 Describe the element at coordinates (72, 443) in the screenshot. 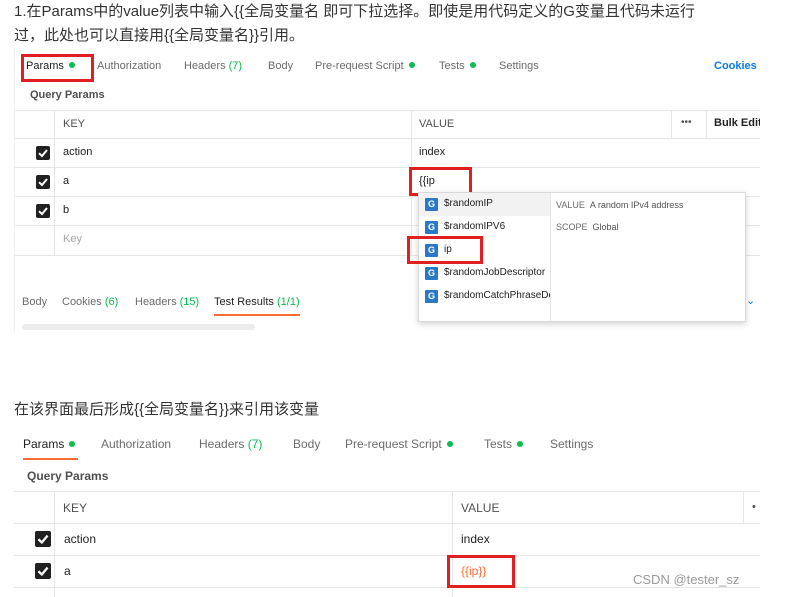

I see `params-status-dot` at that location.